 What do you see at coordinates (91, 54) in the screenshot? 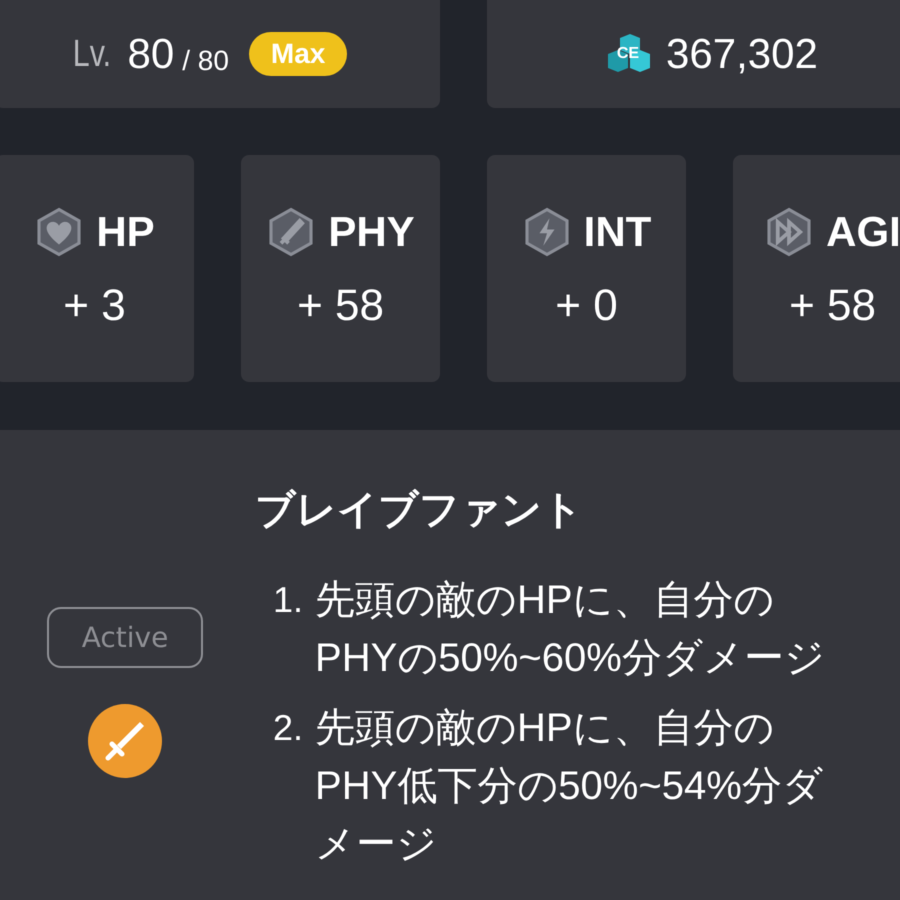
I see `level-label: Lv.` at bounding box center [91, 54].